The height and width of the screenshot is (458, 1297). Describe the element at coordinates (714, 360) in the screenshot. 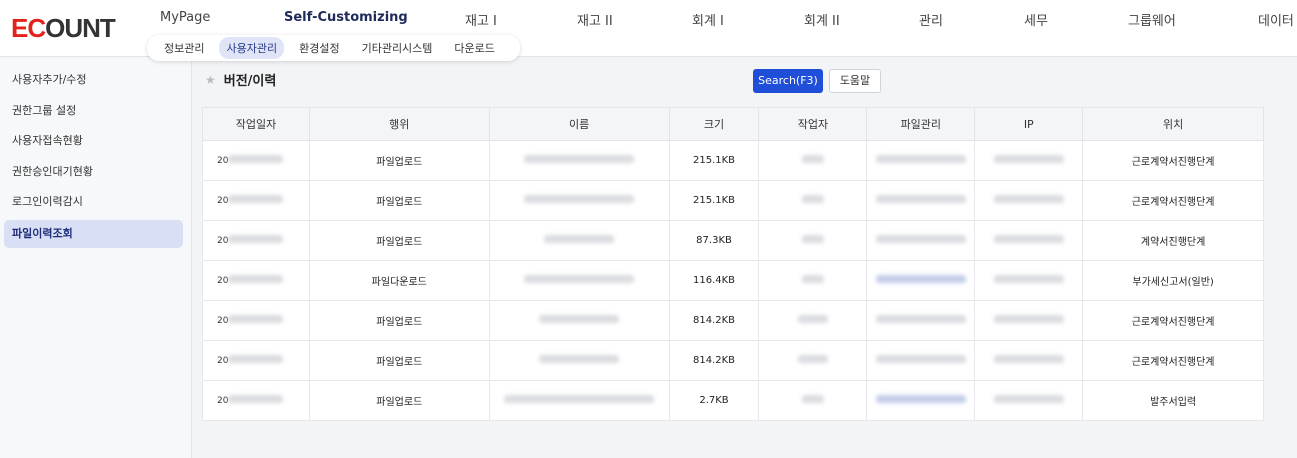

I see `size-cell: 814.2KB` at that location.